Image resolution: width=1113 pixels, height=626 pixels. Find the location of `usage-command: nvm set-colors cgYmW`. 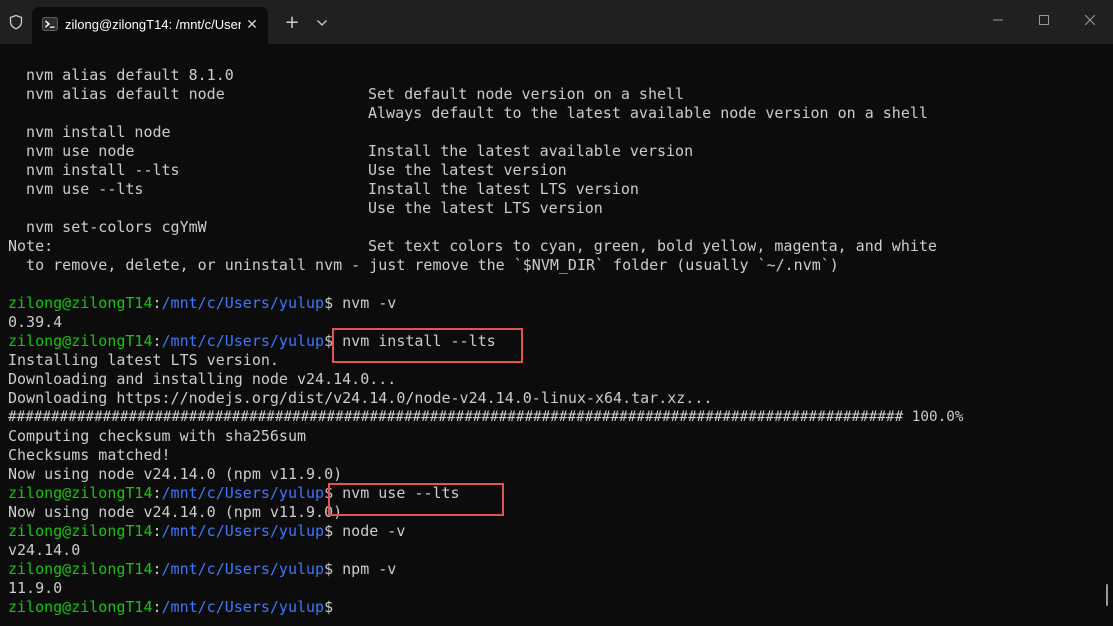

usage-command: nvm set-colors cgYmW is located at coordinates (107, 227).